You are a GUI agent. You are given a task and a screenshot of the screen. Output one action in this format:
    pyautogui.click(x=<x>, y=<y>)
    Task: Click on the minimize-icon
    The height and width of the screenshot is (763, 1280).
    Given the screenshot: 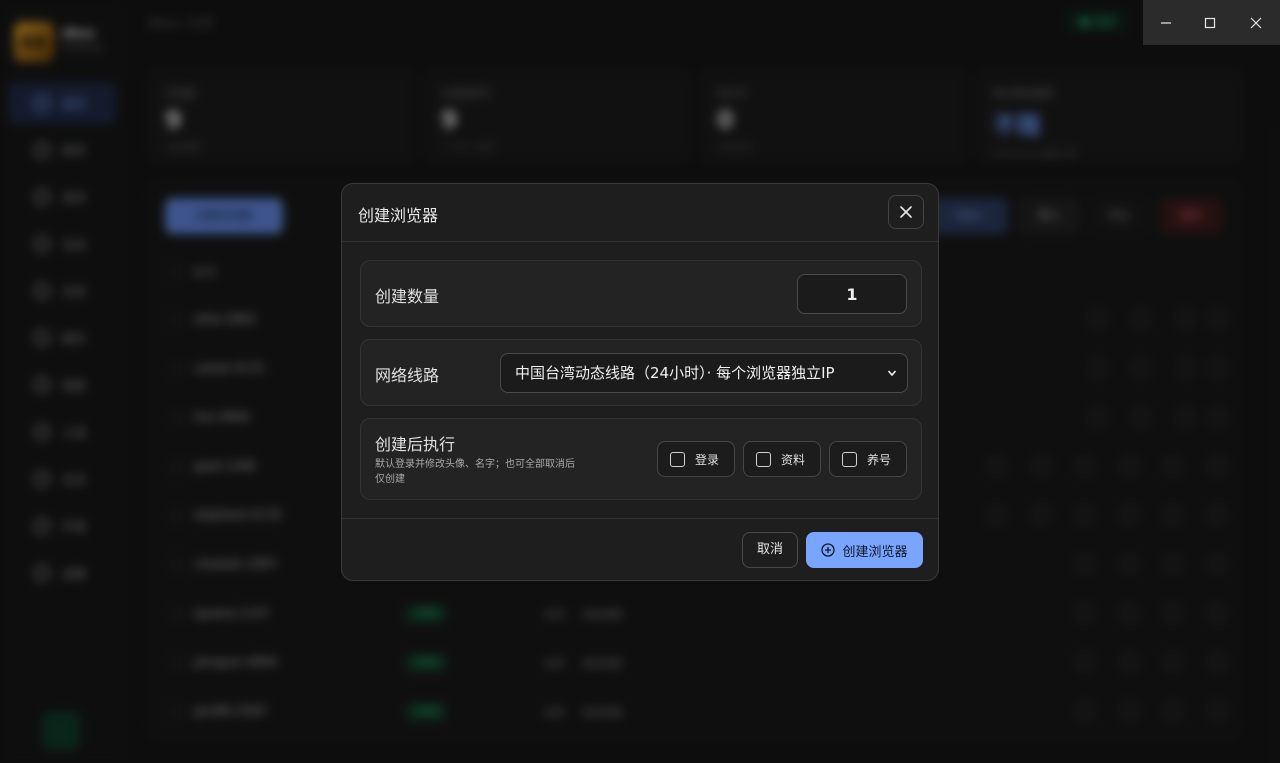 What is the action you would take?
    pyautogui.click(x=1166, y=22)
    